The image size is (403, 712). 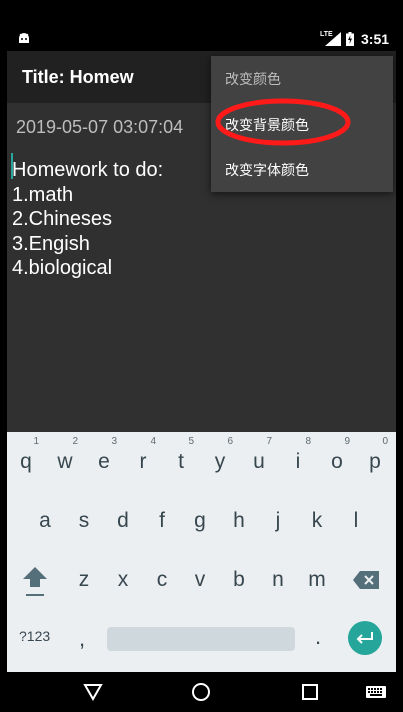 I want to click on key-g: g, so click(x=200, y=521).